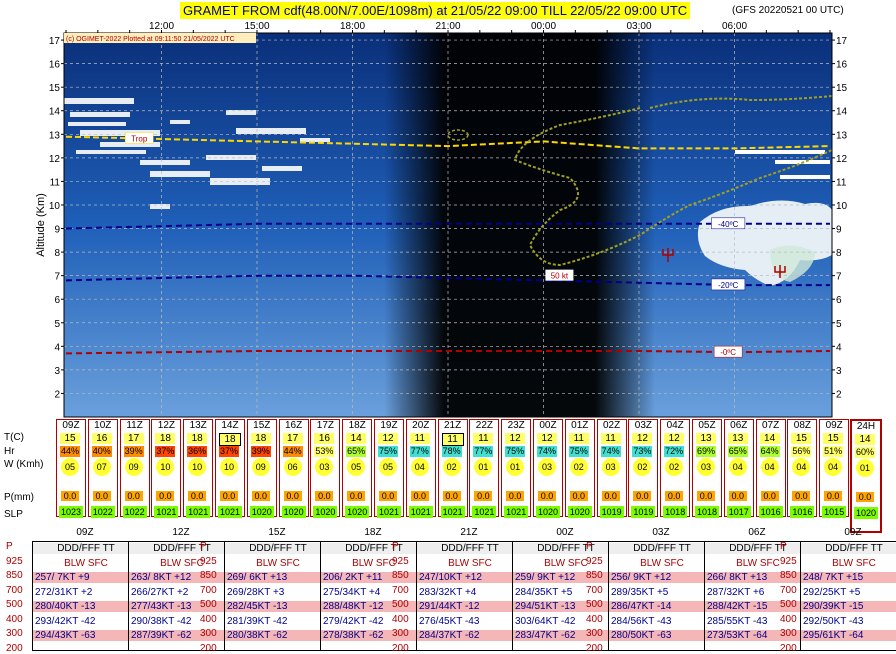  Describe the element at coordinates (469, 532) in the screenshot. I see `sounding-time: 21Z` at that location.